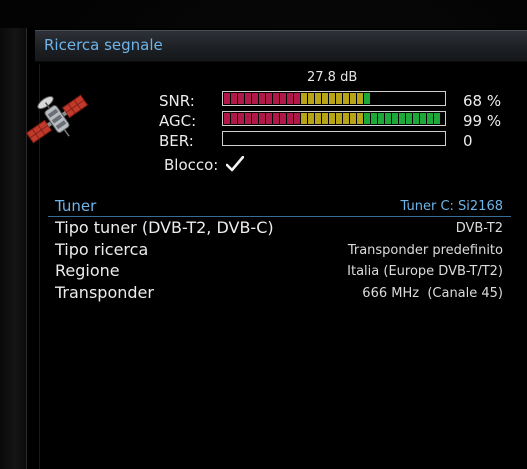 This screenshot has width=527, height=469. I want to click on checkmark-icon, so click(235, 164).